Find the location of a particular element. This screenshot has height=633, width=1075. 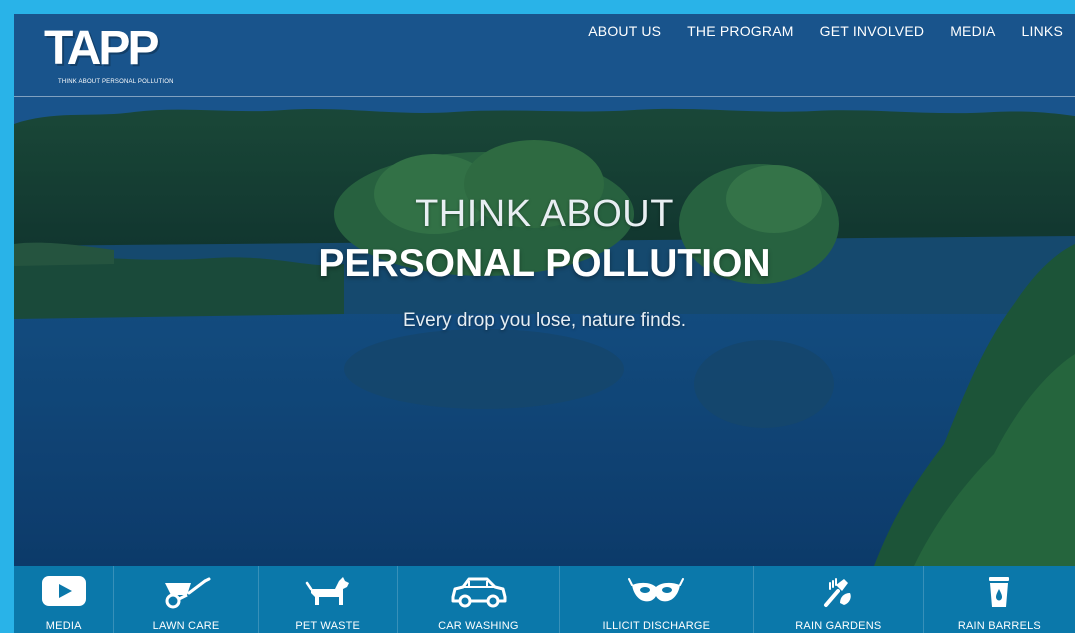

topic-label: RAIN GARDENS is located at coordinates (838, 626).